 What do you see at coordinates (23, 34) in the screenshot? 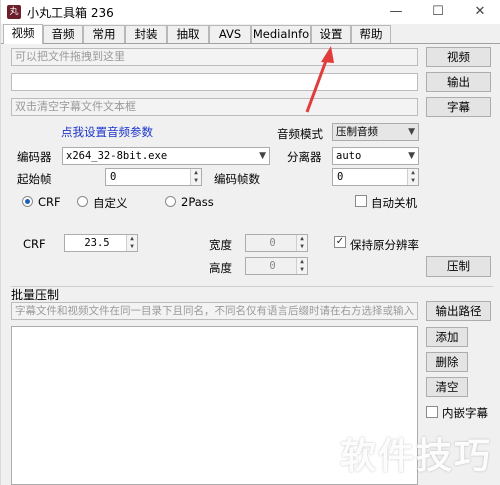
I see `tab-video: 视频` at bounding box center [23, 34].